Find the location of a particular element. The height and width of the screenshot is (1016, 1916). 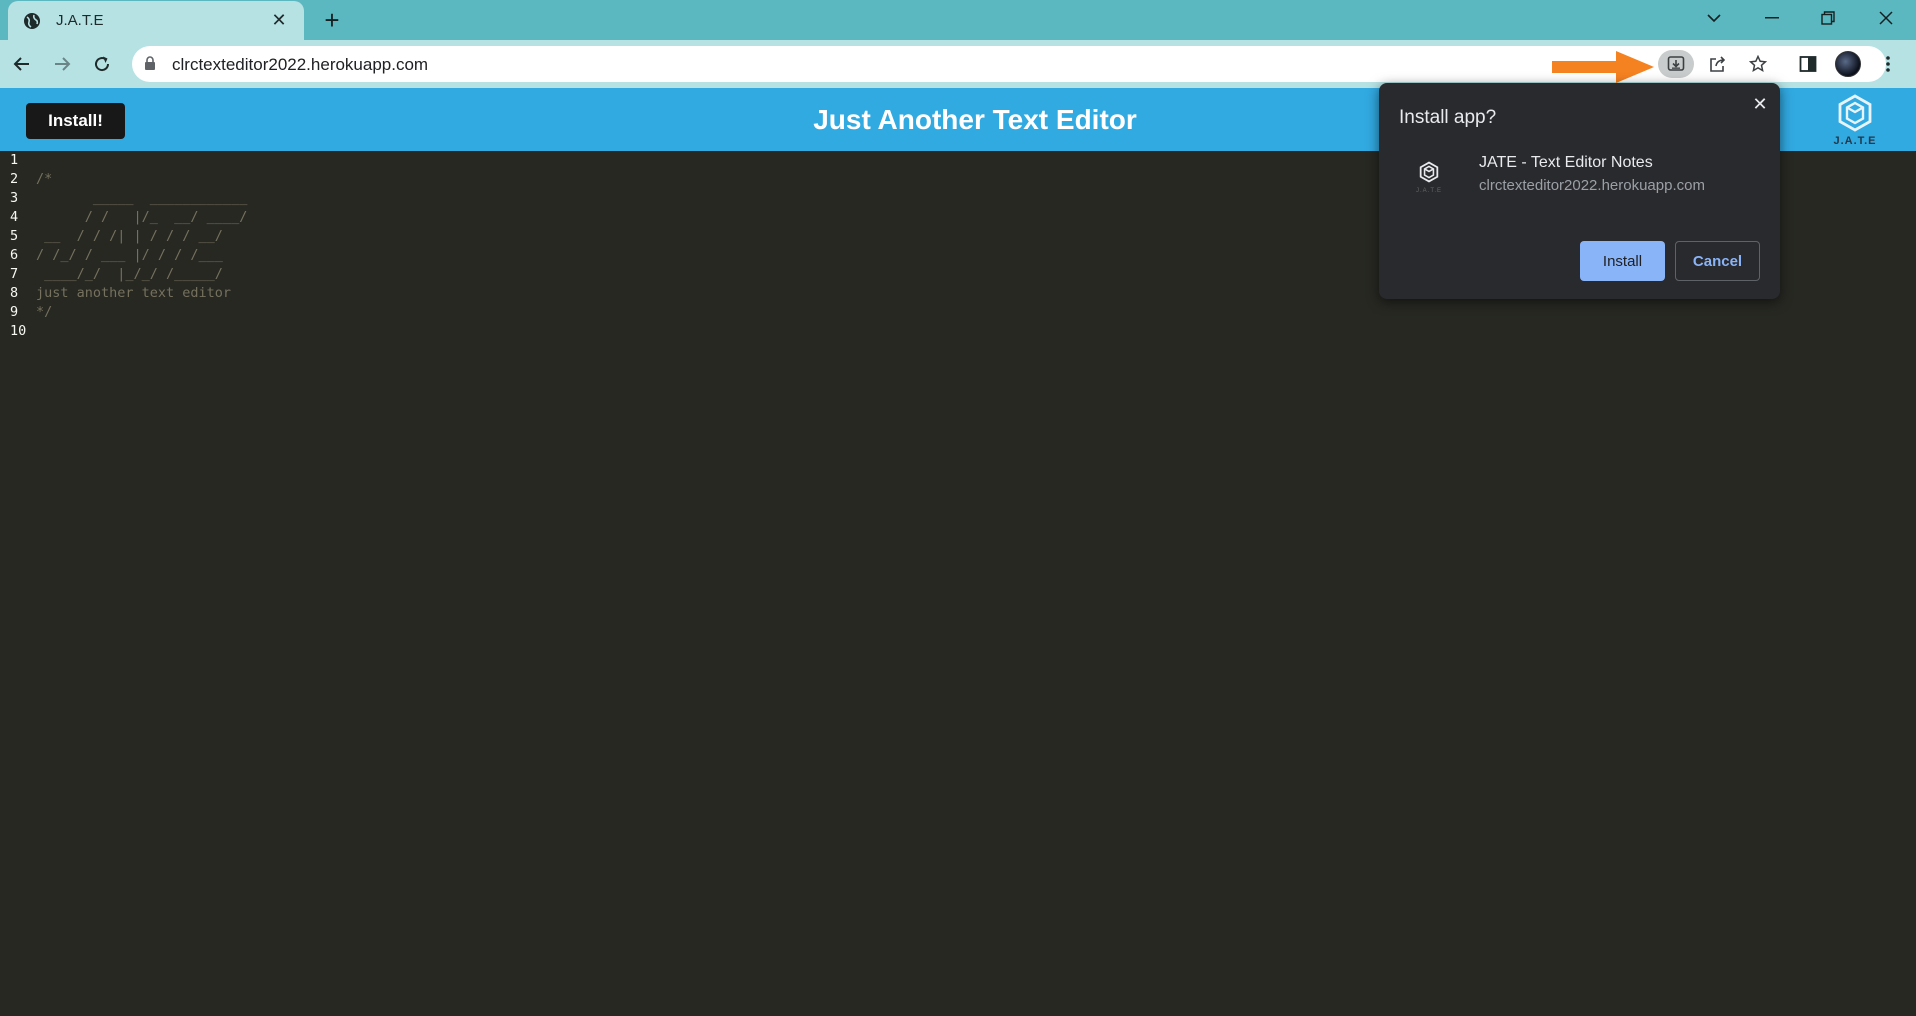

line-text: / / |/_ __/ ____/ is located at coordinates (142, 217).